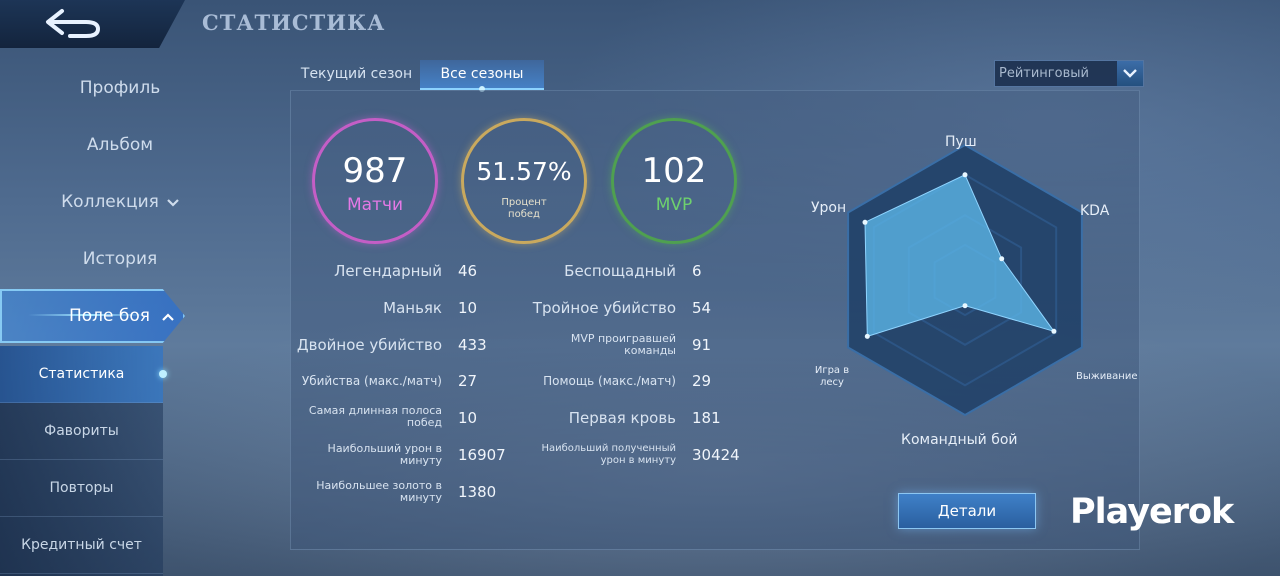 Image resolution: width=1280 pixels, height=576 pixels. Describe the element at coordinates (620, 271) in the screenshot. I see `stat-label-savage: Беспощадный` at that location.